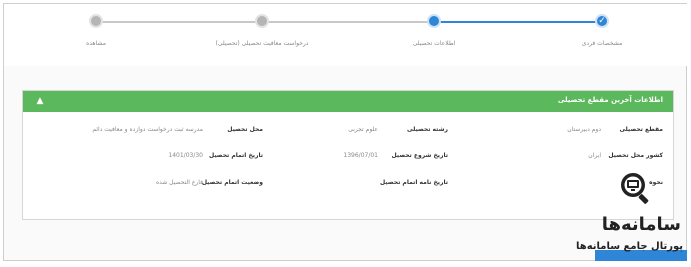 The height and width of the screenshot is (267, 691). Describe the element at coordinates (96, 21) in the screenshot. I see `step-4-indicator` at that location.